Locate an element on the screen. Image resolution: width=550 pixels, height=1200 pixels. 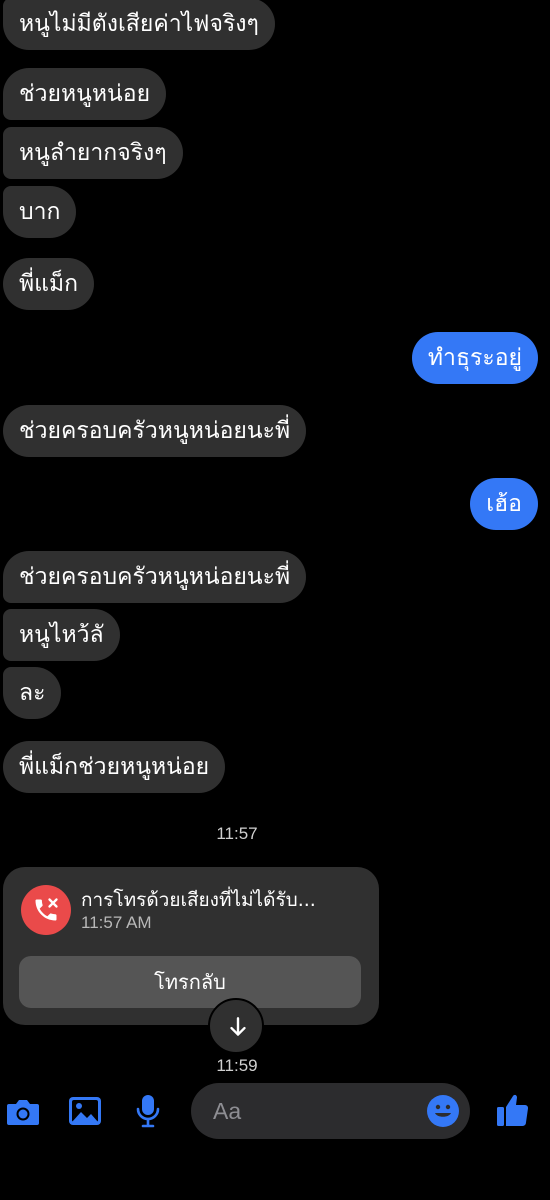
image-icon is located at coordinates (85, 1111).